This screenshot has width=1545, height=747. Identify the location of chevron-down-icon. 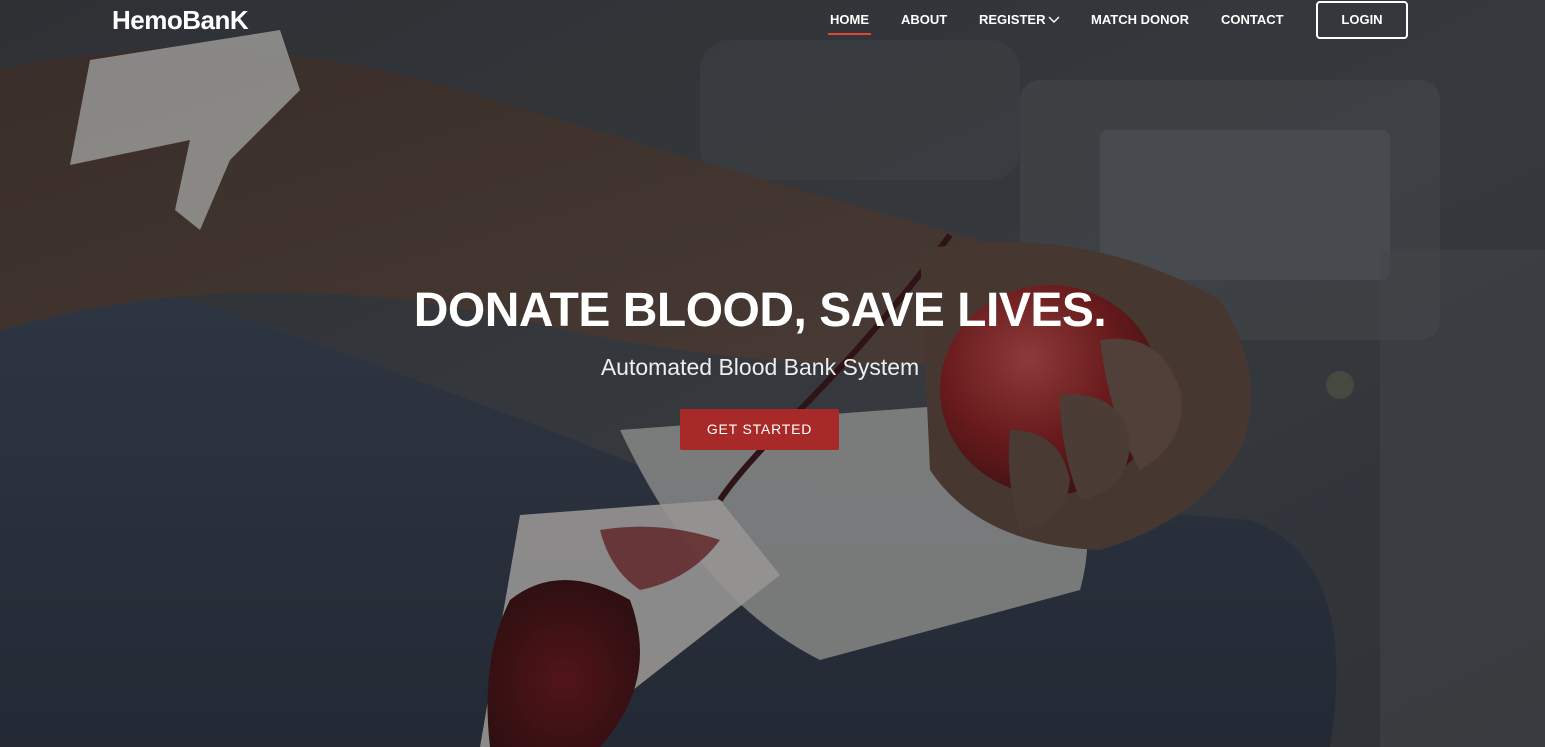
(1054, 19).